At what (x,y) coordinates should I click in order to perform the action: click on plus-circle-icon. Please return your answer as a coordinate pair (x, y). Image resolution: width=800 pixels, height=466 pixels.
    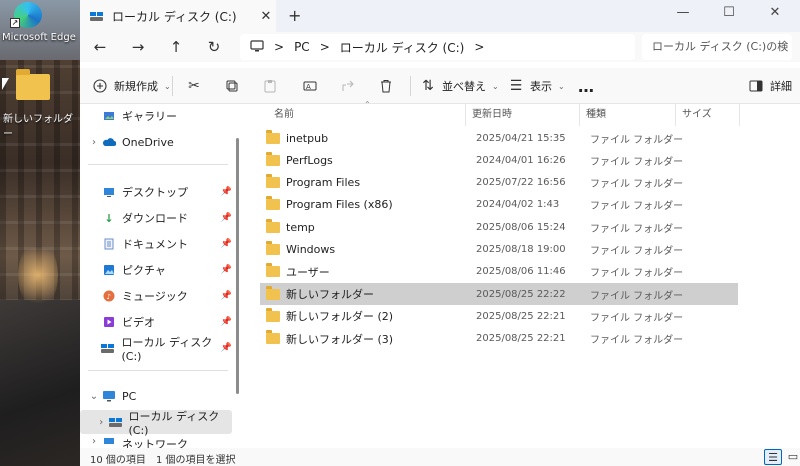
    Looking at the image, I should click on (100, 86).